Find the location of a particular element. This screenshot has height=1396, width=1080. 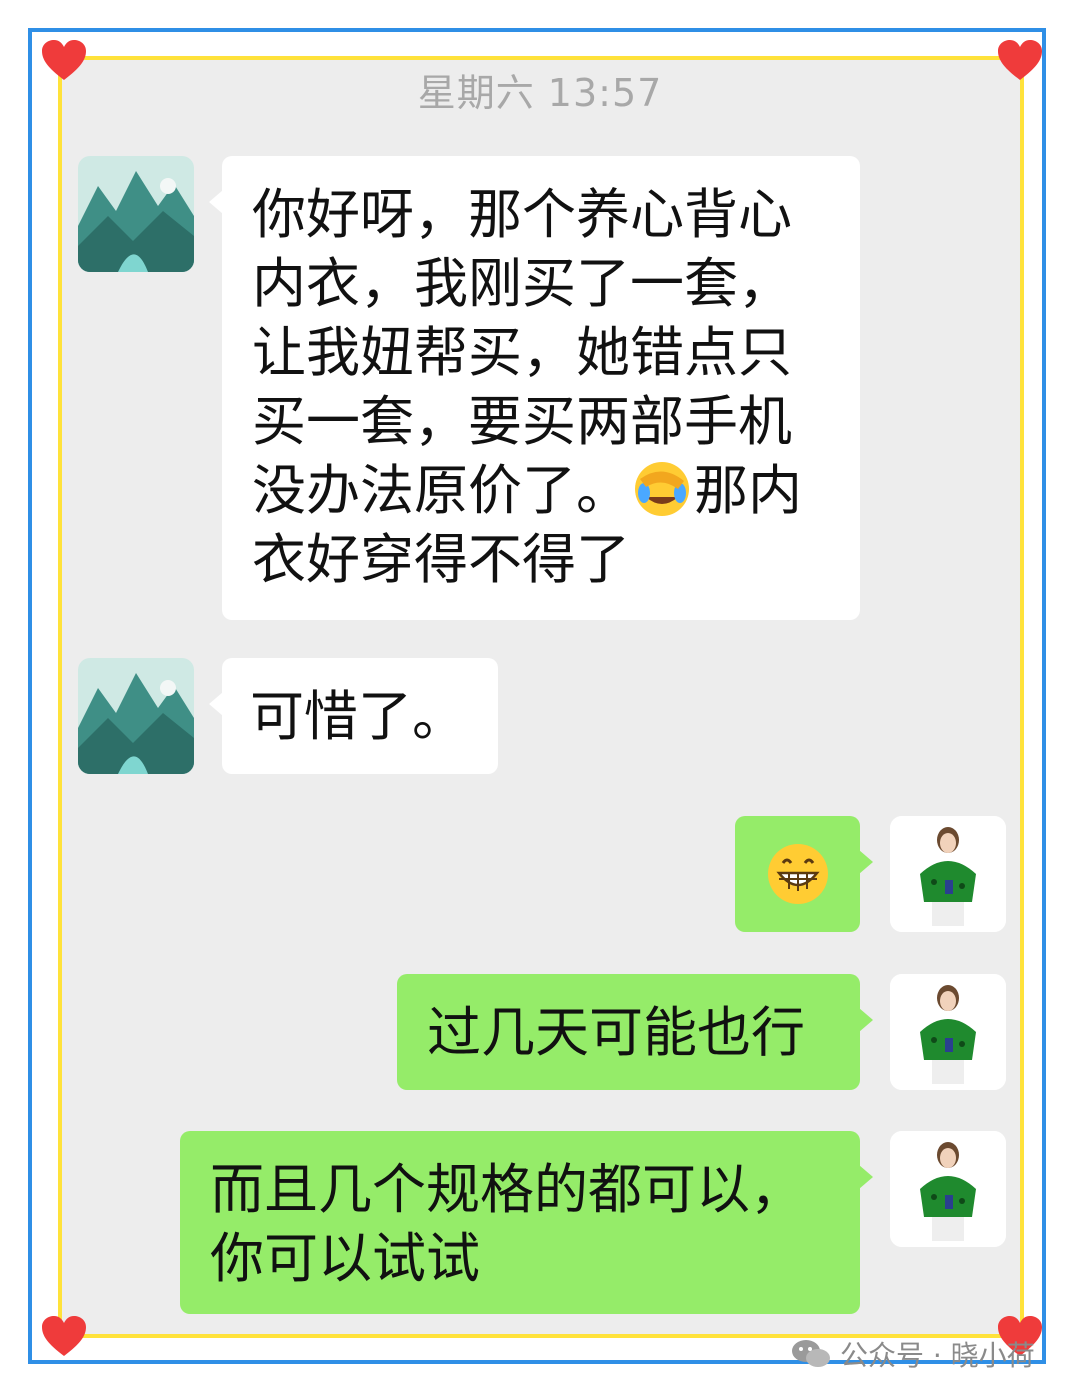

message-bubble-incoming: 可惜了。 is located at coordinates (353, 716).